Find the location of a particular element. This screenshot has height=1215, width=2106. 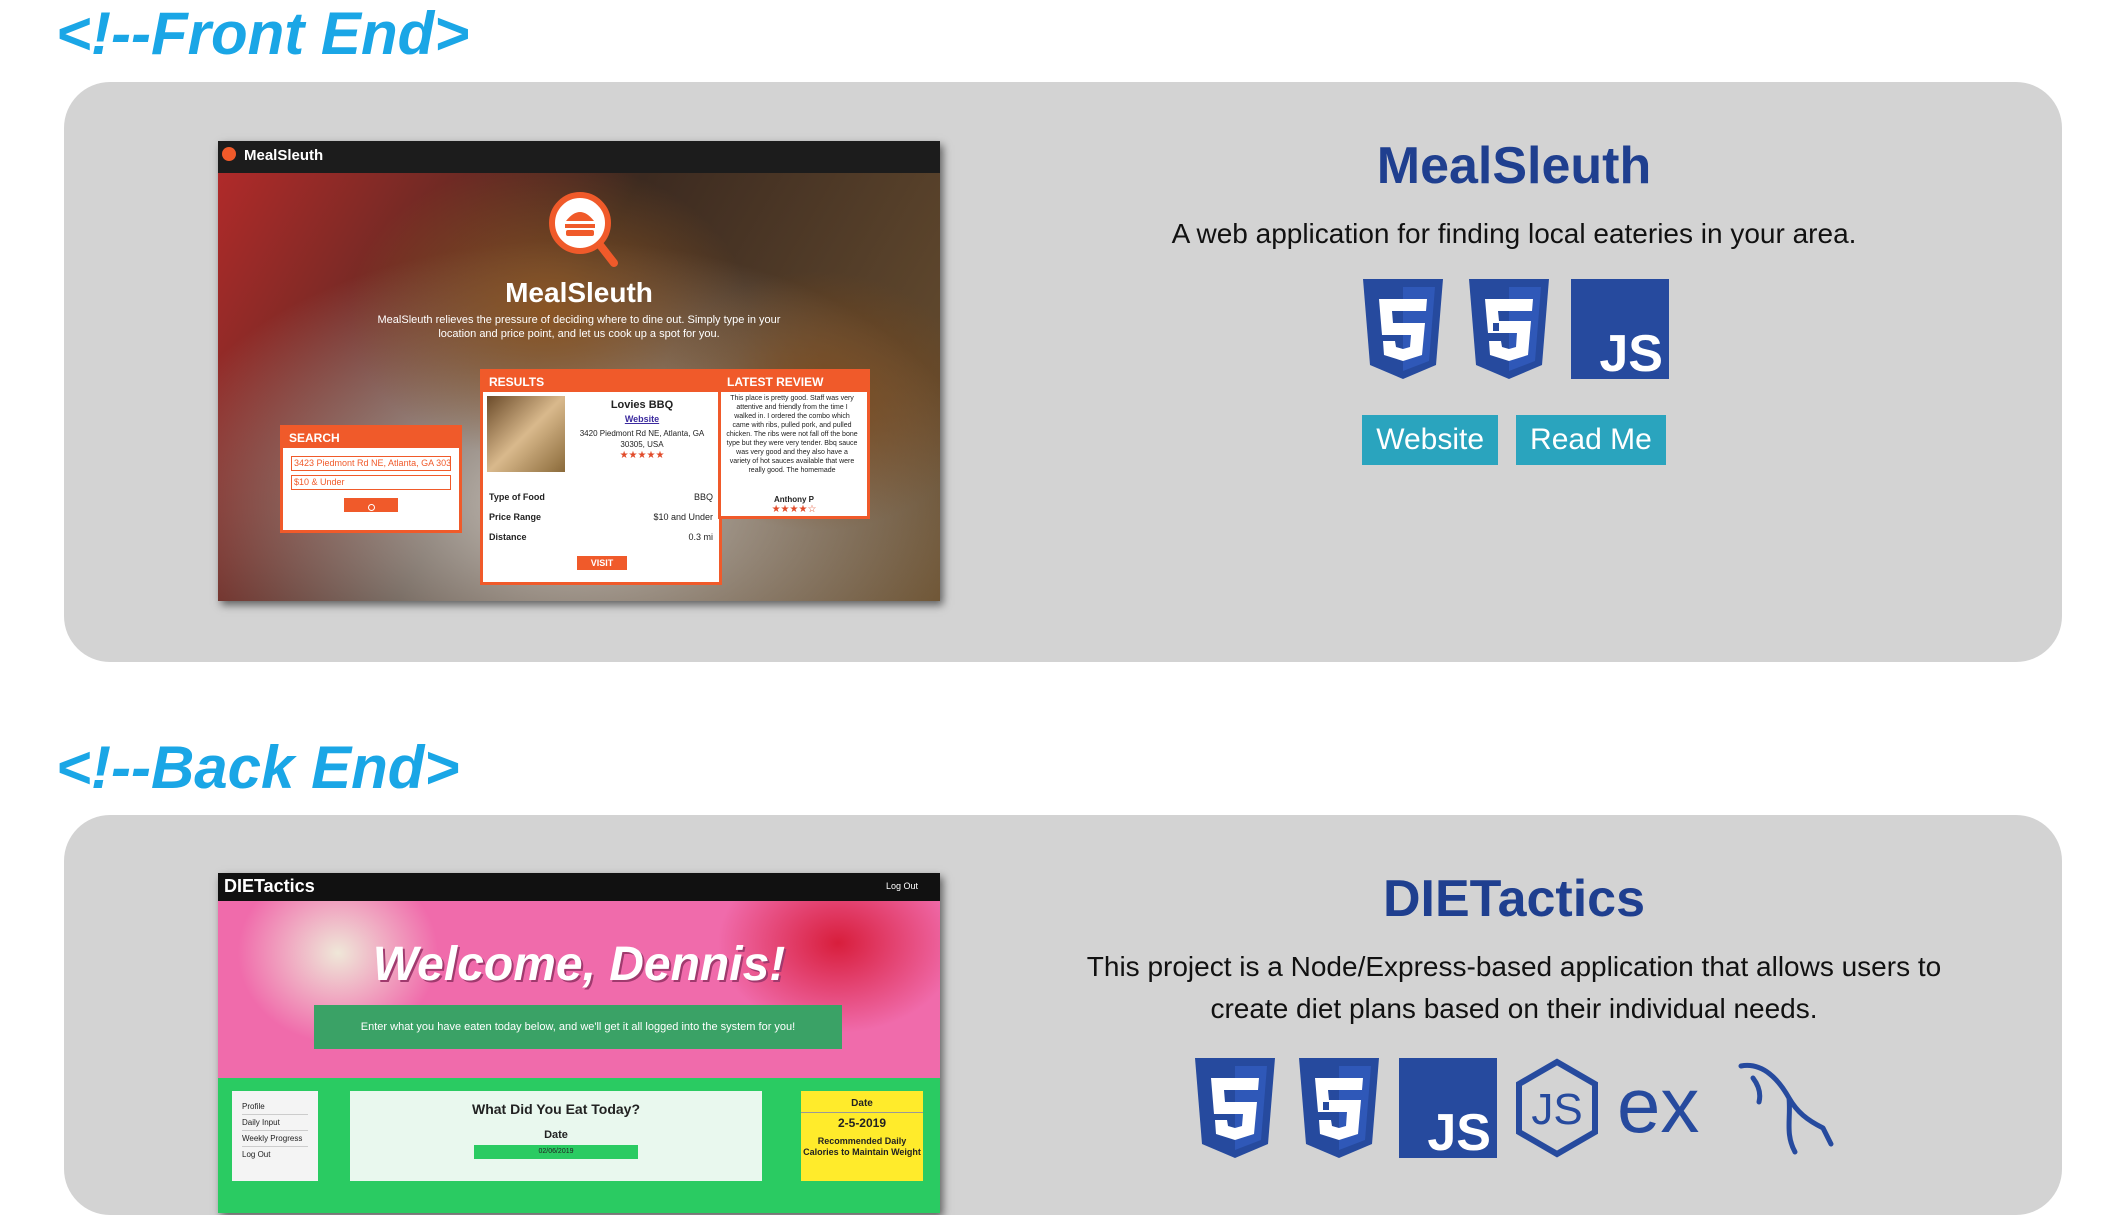

result-row: Price Range $10 and Under is located at coordinates (601, 517).